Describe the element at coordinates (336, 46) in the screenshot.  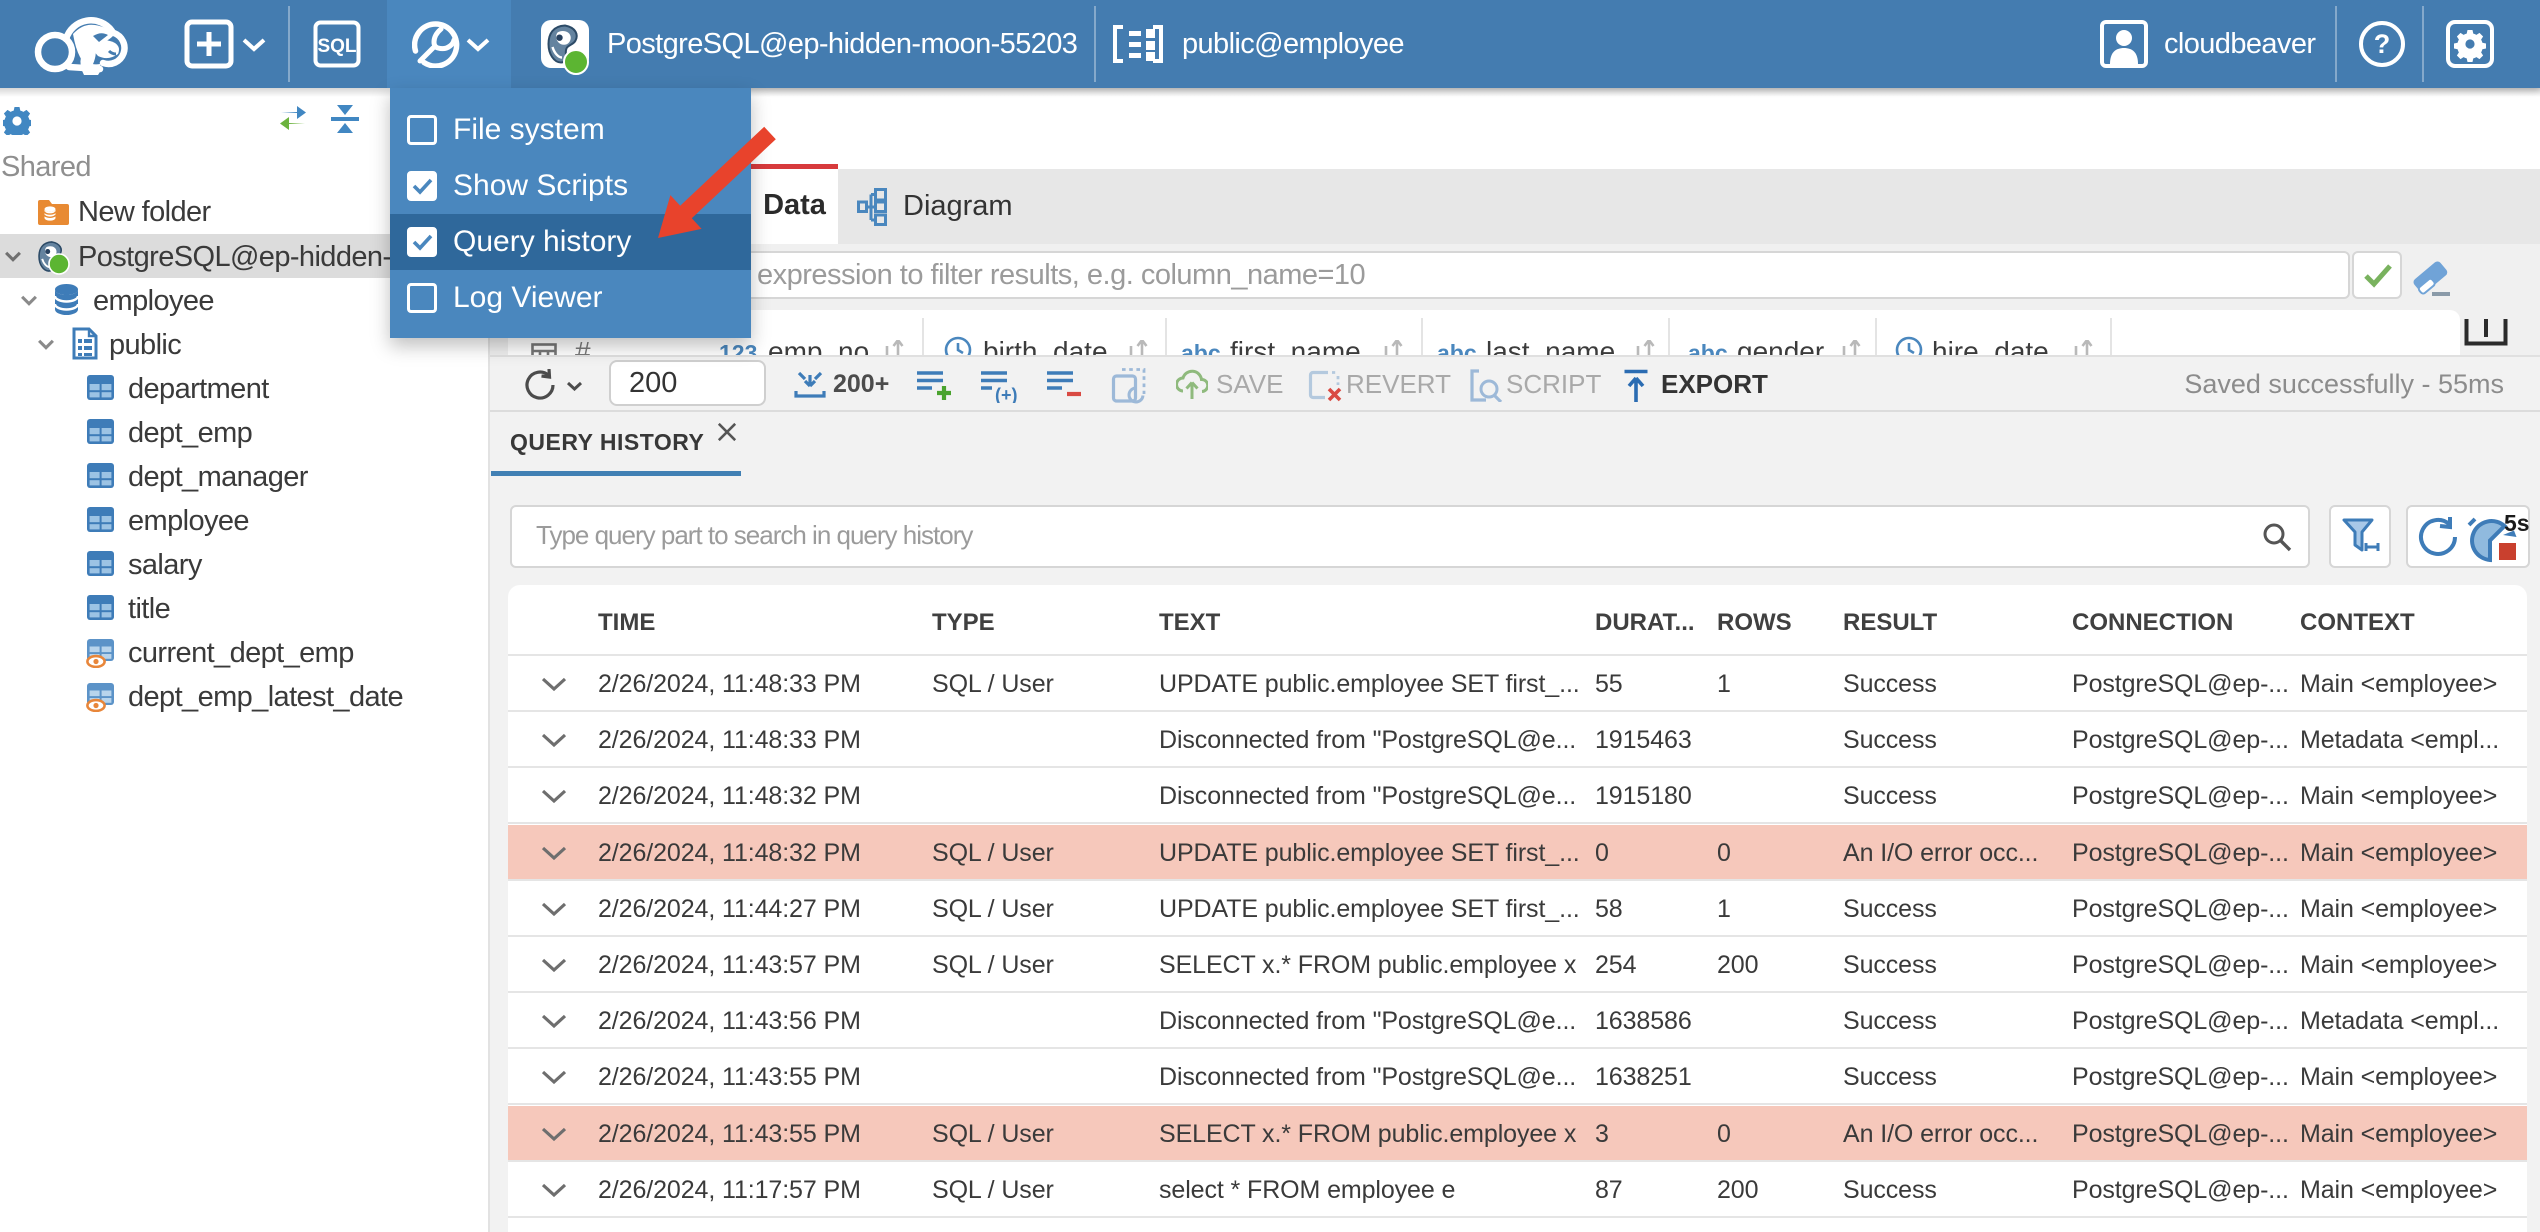
I see `svg-text: SQL` at that location.